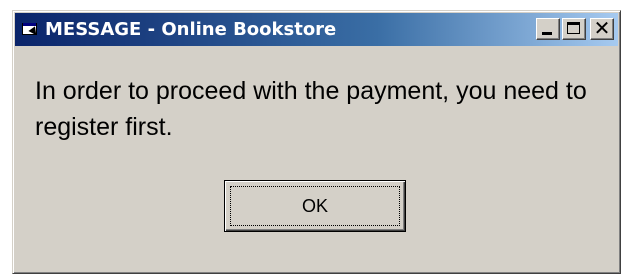 The height and width of the screenshot is (274, 621). What do you see at coordinates (191, 29) in the screenshot?
I see `window-title: MESSAGE - Online Bookstore` at bounding box center [191, 29].